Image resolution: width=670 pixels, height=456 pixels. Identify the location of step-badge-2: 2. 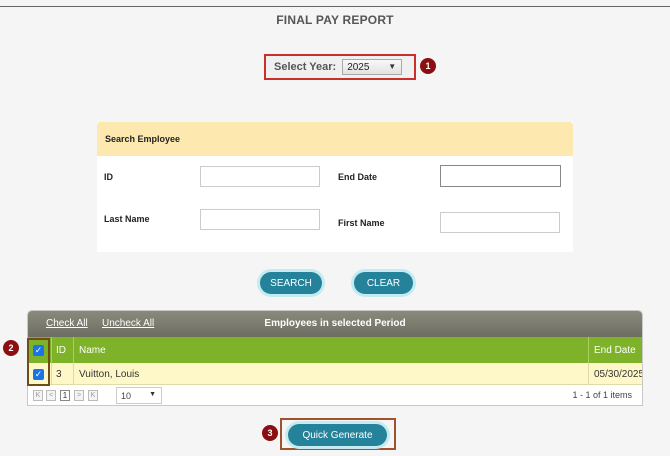
(11, 348).